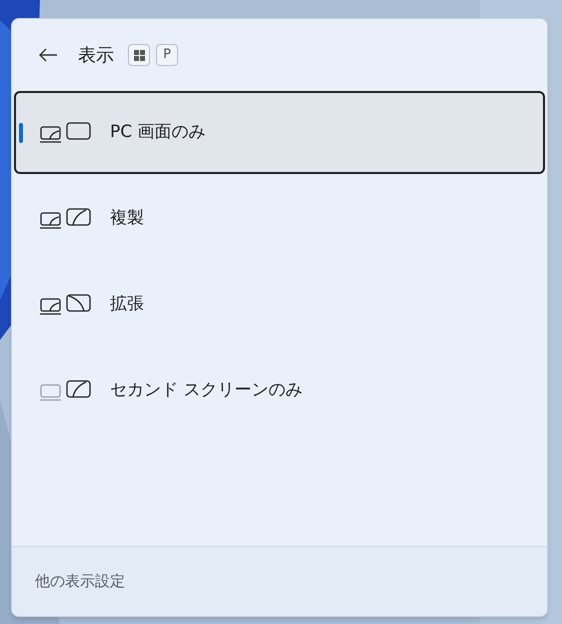  Describe the element at coordinates (48, 55) in the screenshot. I see `back-arrow-icon` at that location.